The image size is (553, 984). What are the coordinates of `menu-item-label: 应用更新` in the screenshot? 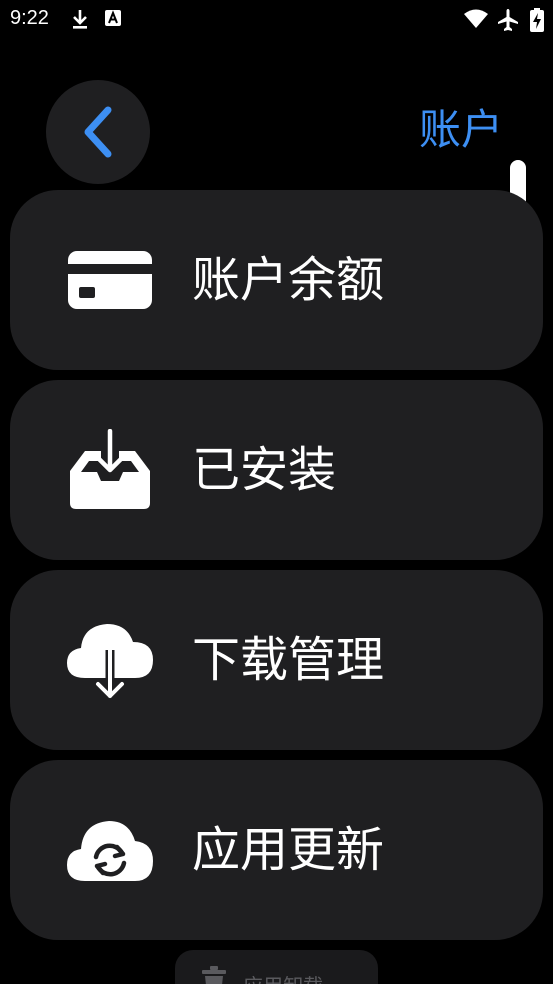 It's located at (288, 850).